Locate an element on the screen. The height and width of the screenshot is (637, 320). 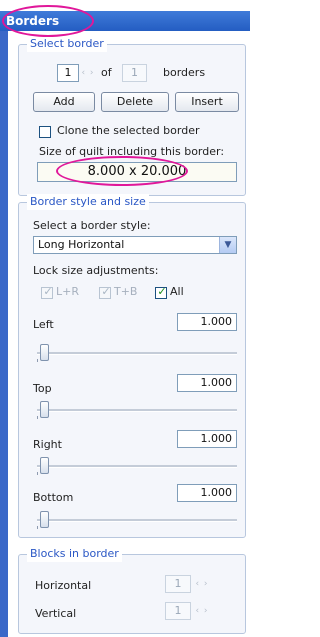
clone-checkbox is located at coordinates (45, 132).